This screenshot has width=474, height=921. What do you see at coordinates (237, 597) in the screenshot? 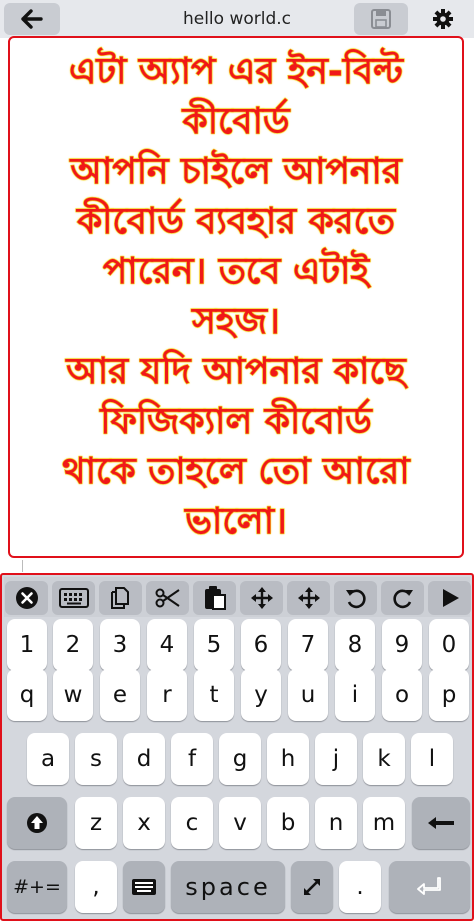
I see `keyboard-toolbar` at bounding box center [237, 597].